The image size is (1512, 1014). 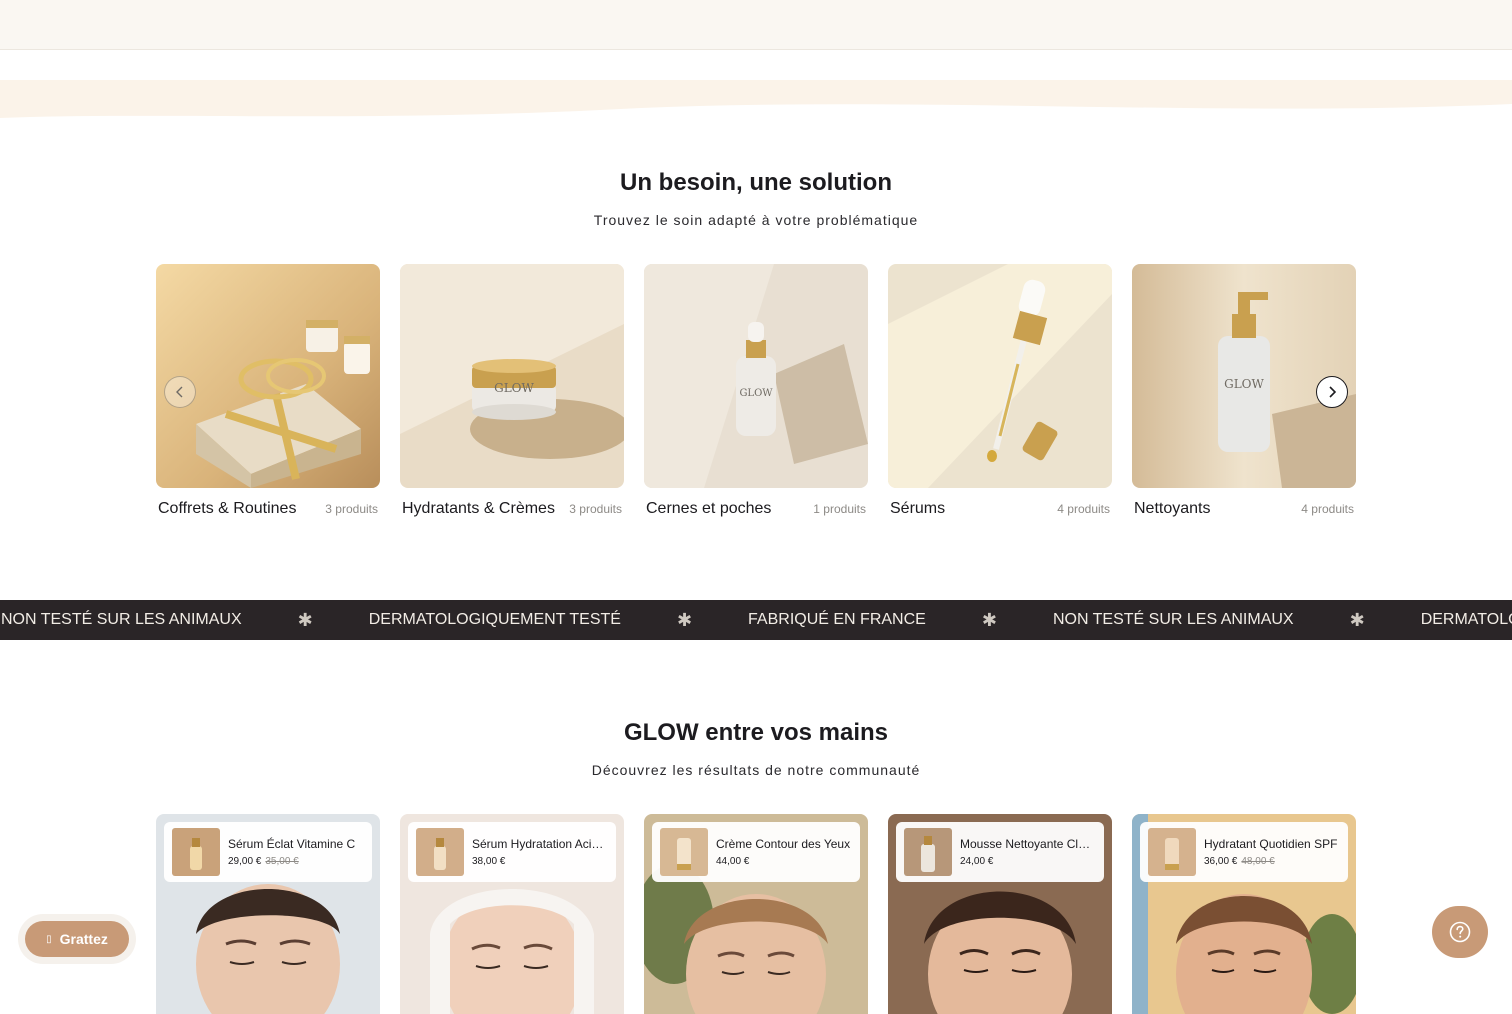 I want to click on product-name: Sérum Hydratation Acide Hyaluronique, so click(x=540, y=844).